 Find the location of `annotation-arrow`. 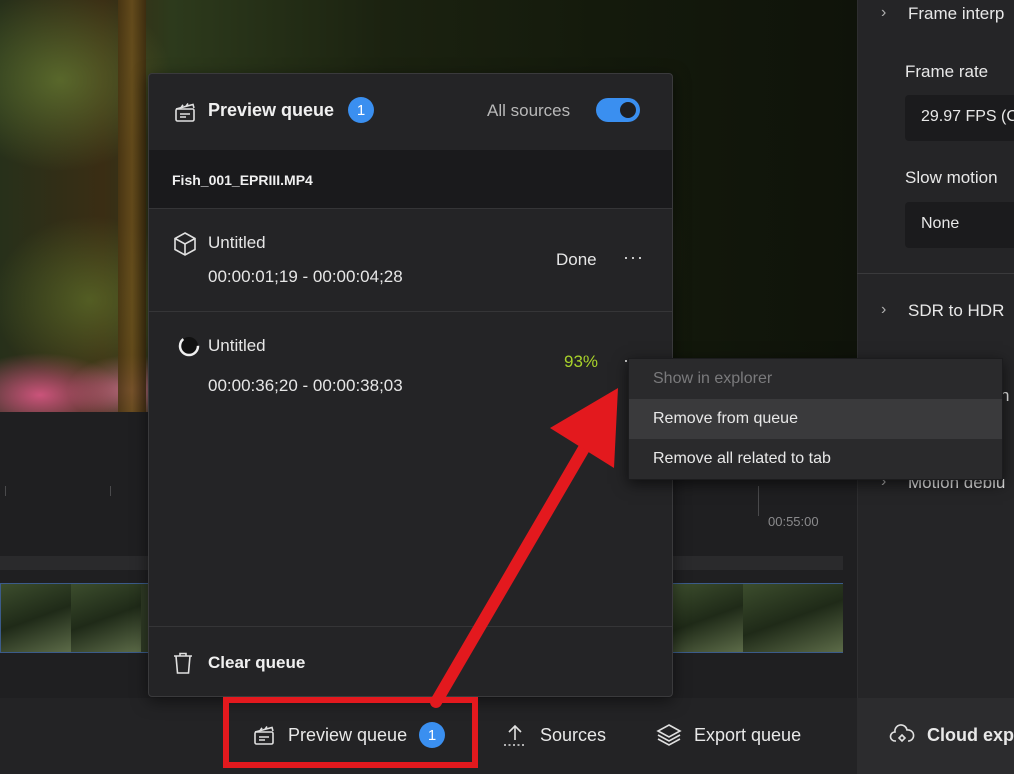

annotation-arrow is located at coordinates (524, 548).